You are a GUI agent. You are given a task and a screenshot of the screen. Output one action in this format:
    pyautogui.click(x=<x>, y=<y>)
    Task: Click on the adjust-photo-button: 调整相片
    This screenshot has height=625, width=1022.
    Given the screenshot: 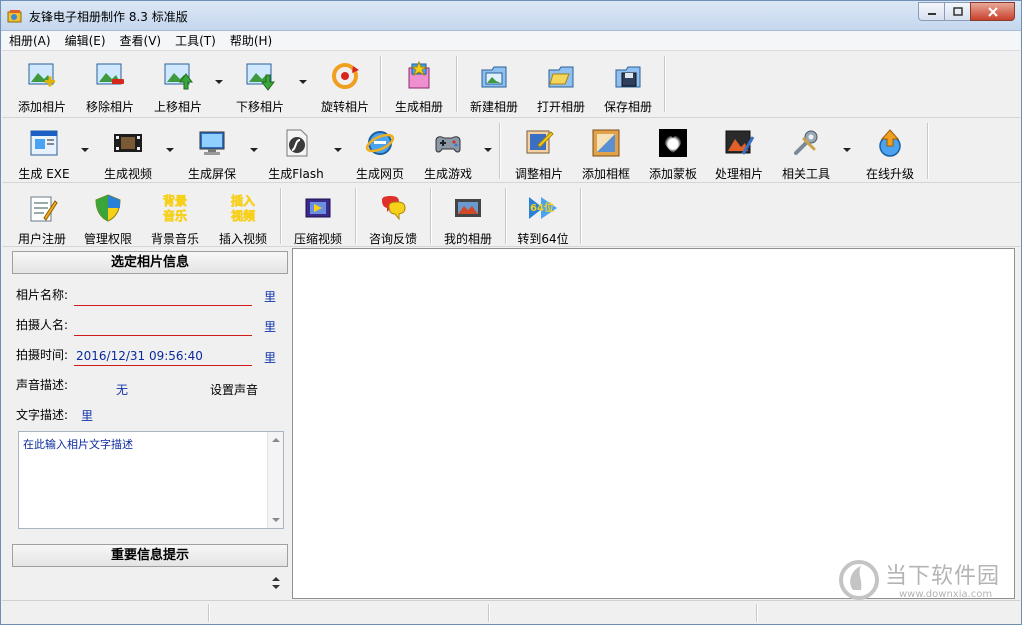 What is the action you would take?
    pyautogui.click(x=539, y=150)
    